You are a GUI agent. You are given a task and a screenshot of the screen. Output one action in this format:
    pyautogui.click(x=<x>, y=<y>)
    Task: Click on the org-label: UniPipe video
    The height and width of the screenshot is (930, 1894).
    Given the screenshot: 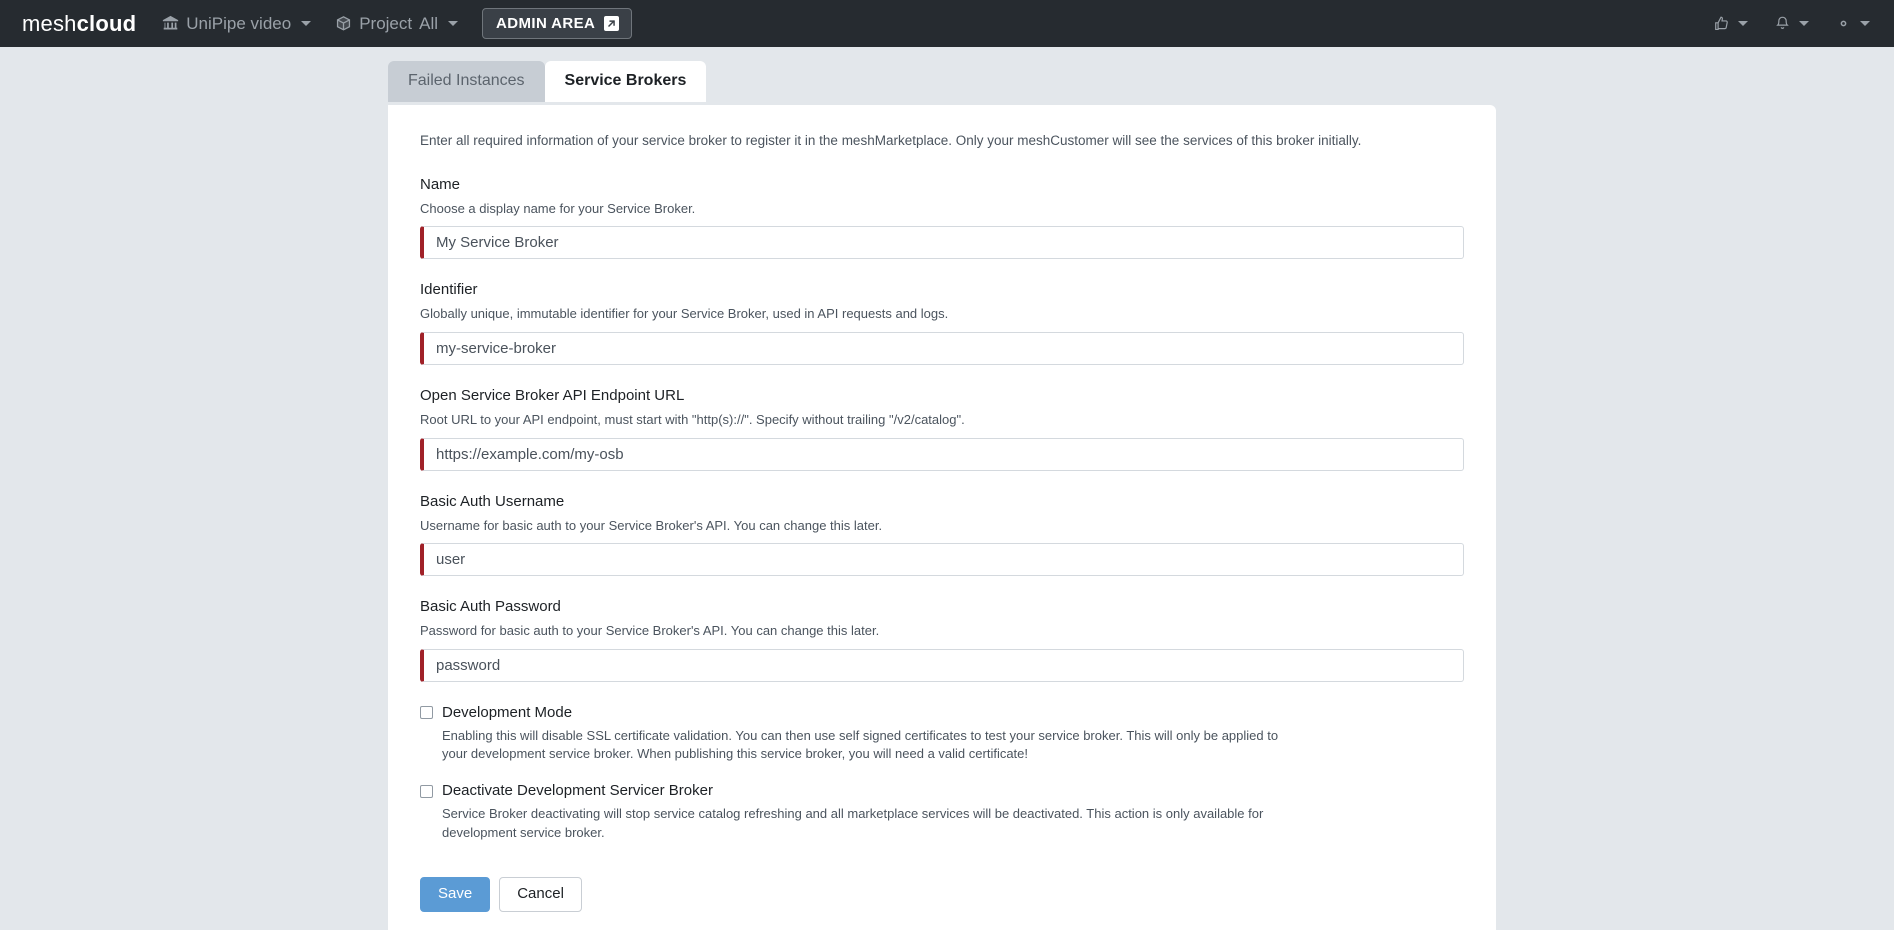 What is the action you would take?
    pyautogui.click(x=239, y=23)
    